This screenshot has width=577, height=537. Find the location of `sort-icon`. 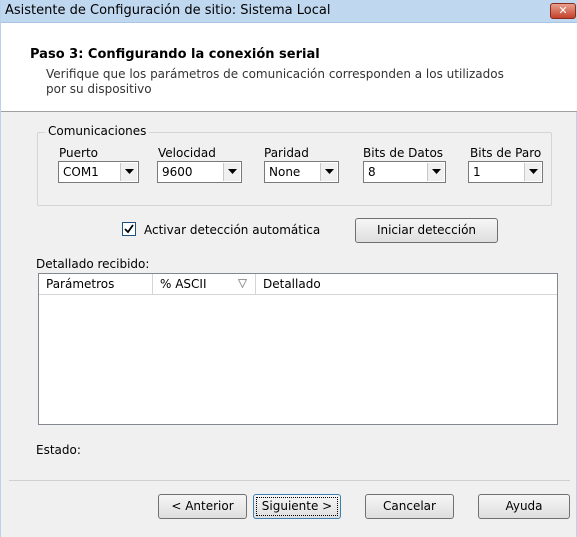

sort-icon is located at coordinates (242, 283).